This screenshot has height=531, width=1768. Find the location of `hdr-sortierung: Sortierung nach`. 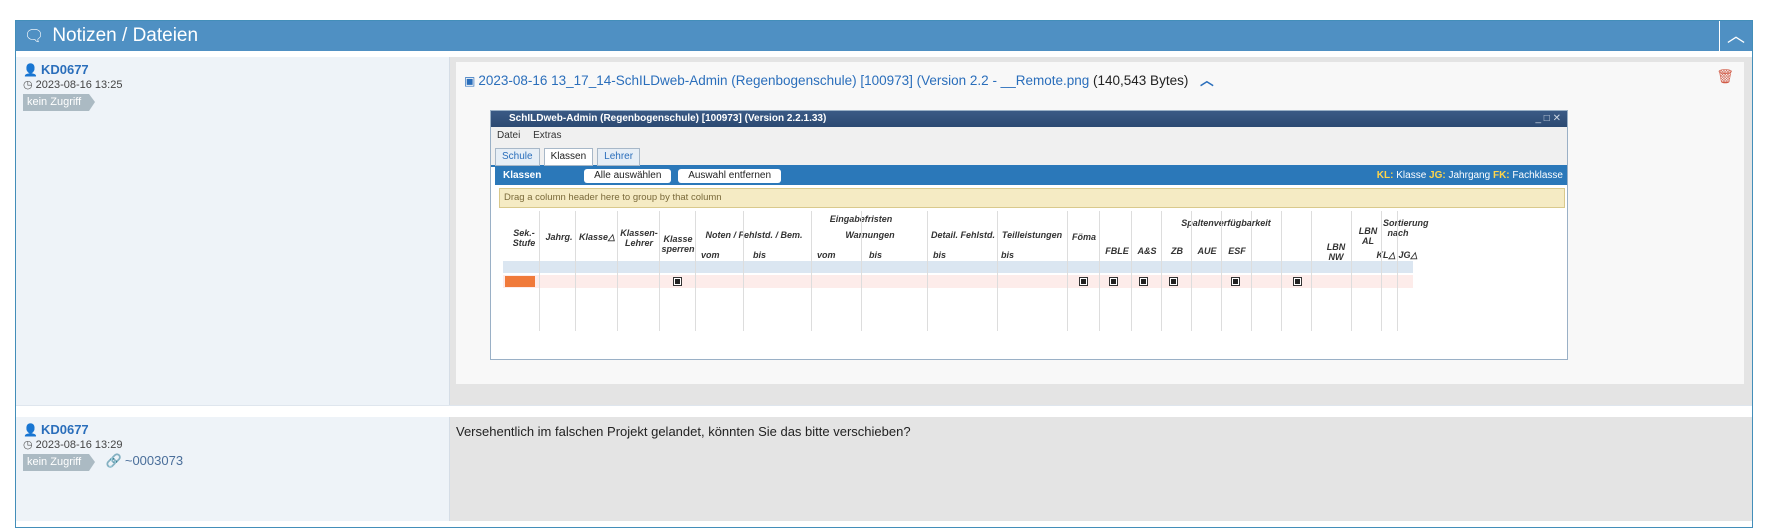

hdr-sortierung: Sortierung nach is located at coordinates (1406, 228).